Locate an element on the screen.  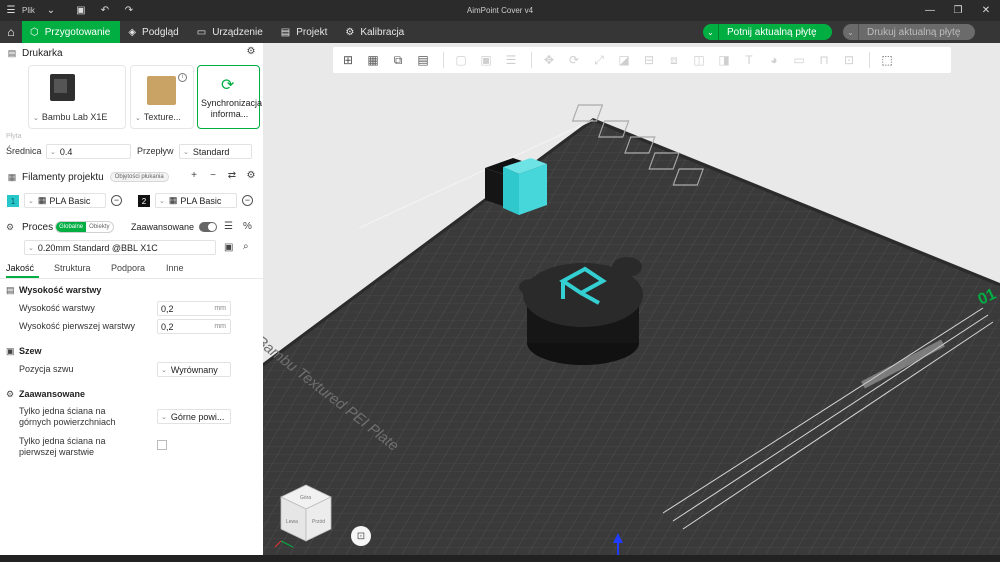
tab-project: ▤ Projekt is located at coordinates (305, 32).